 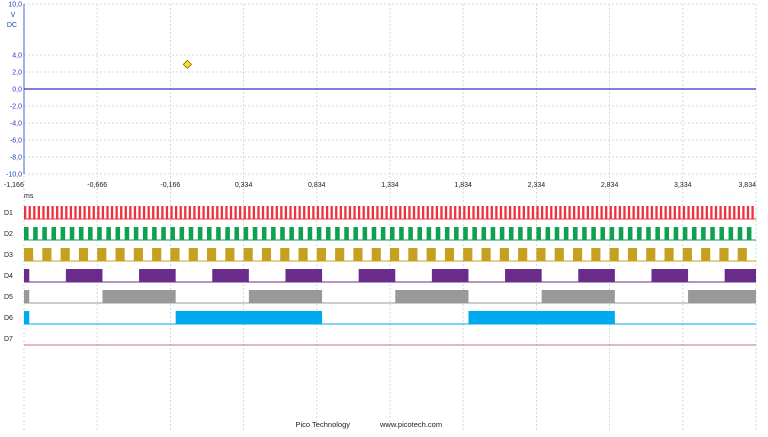 I want to click on digital-channel-label: D2, so click(x=8, y=234).